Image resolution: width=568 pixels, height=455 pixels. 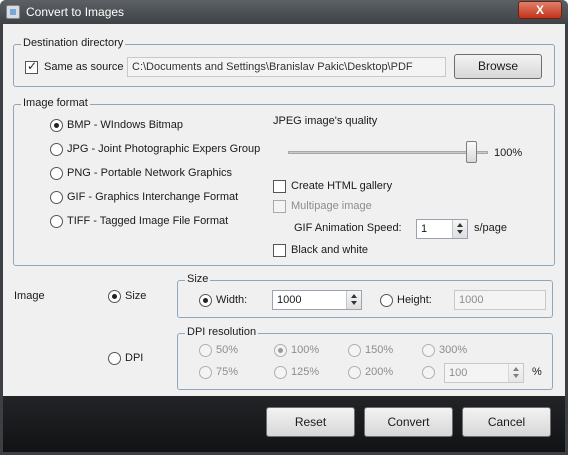 I want to click on app-icon, so click(x=13, y=12).